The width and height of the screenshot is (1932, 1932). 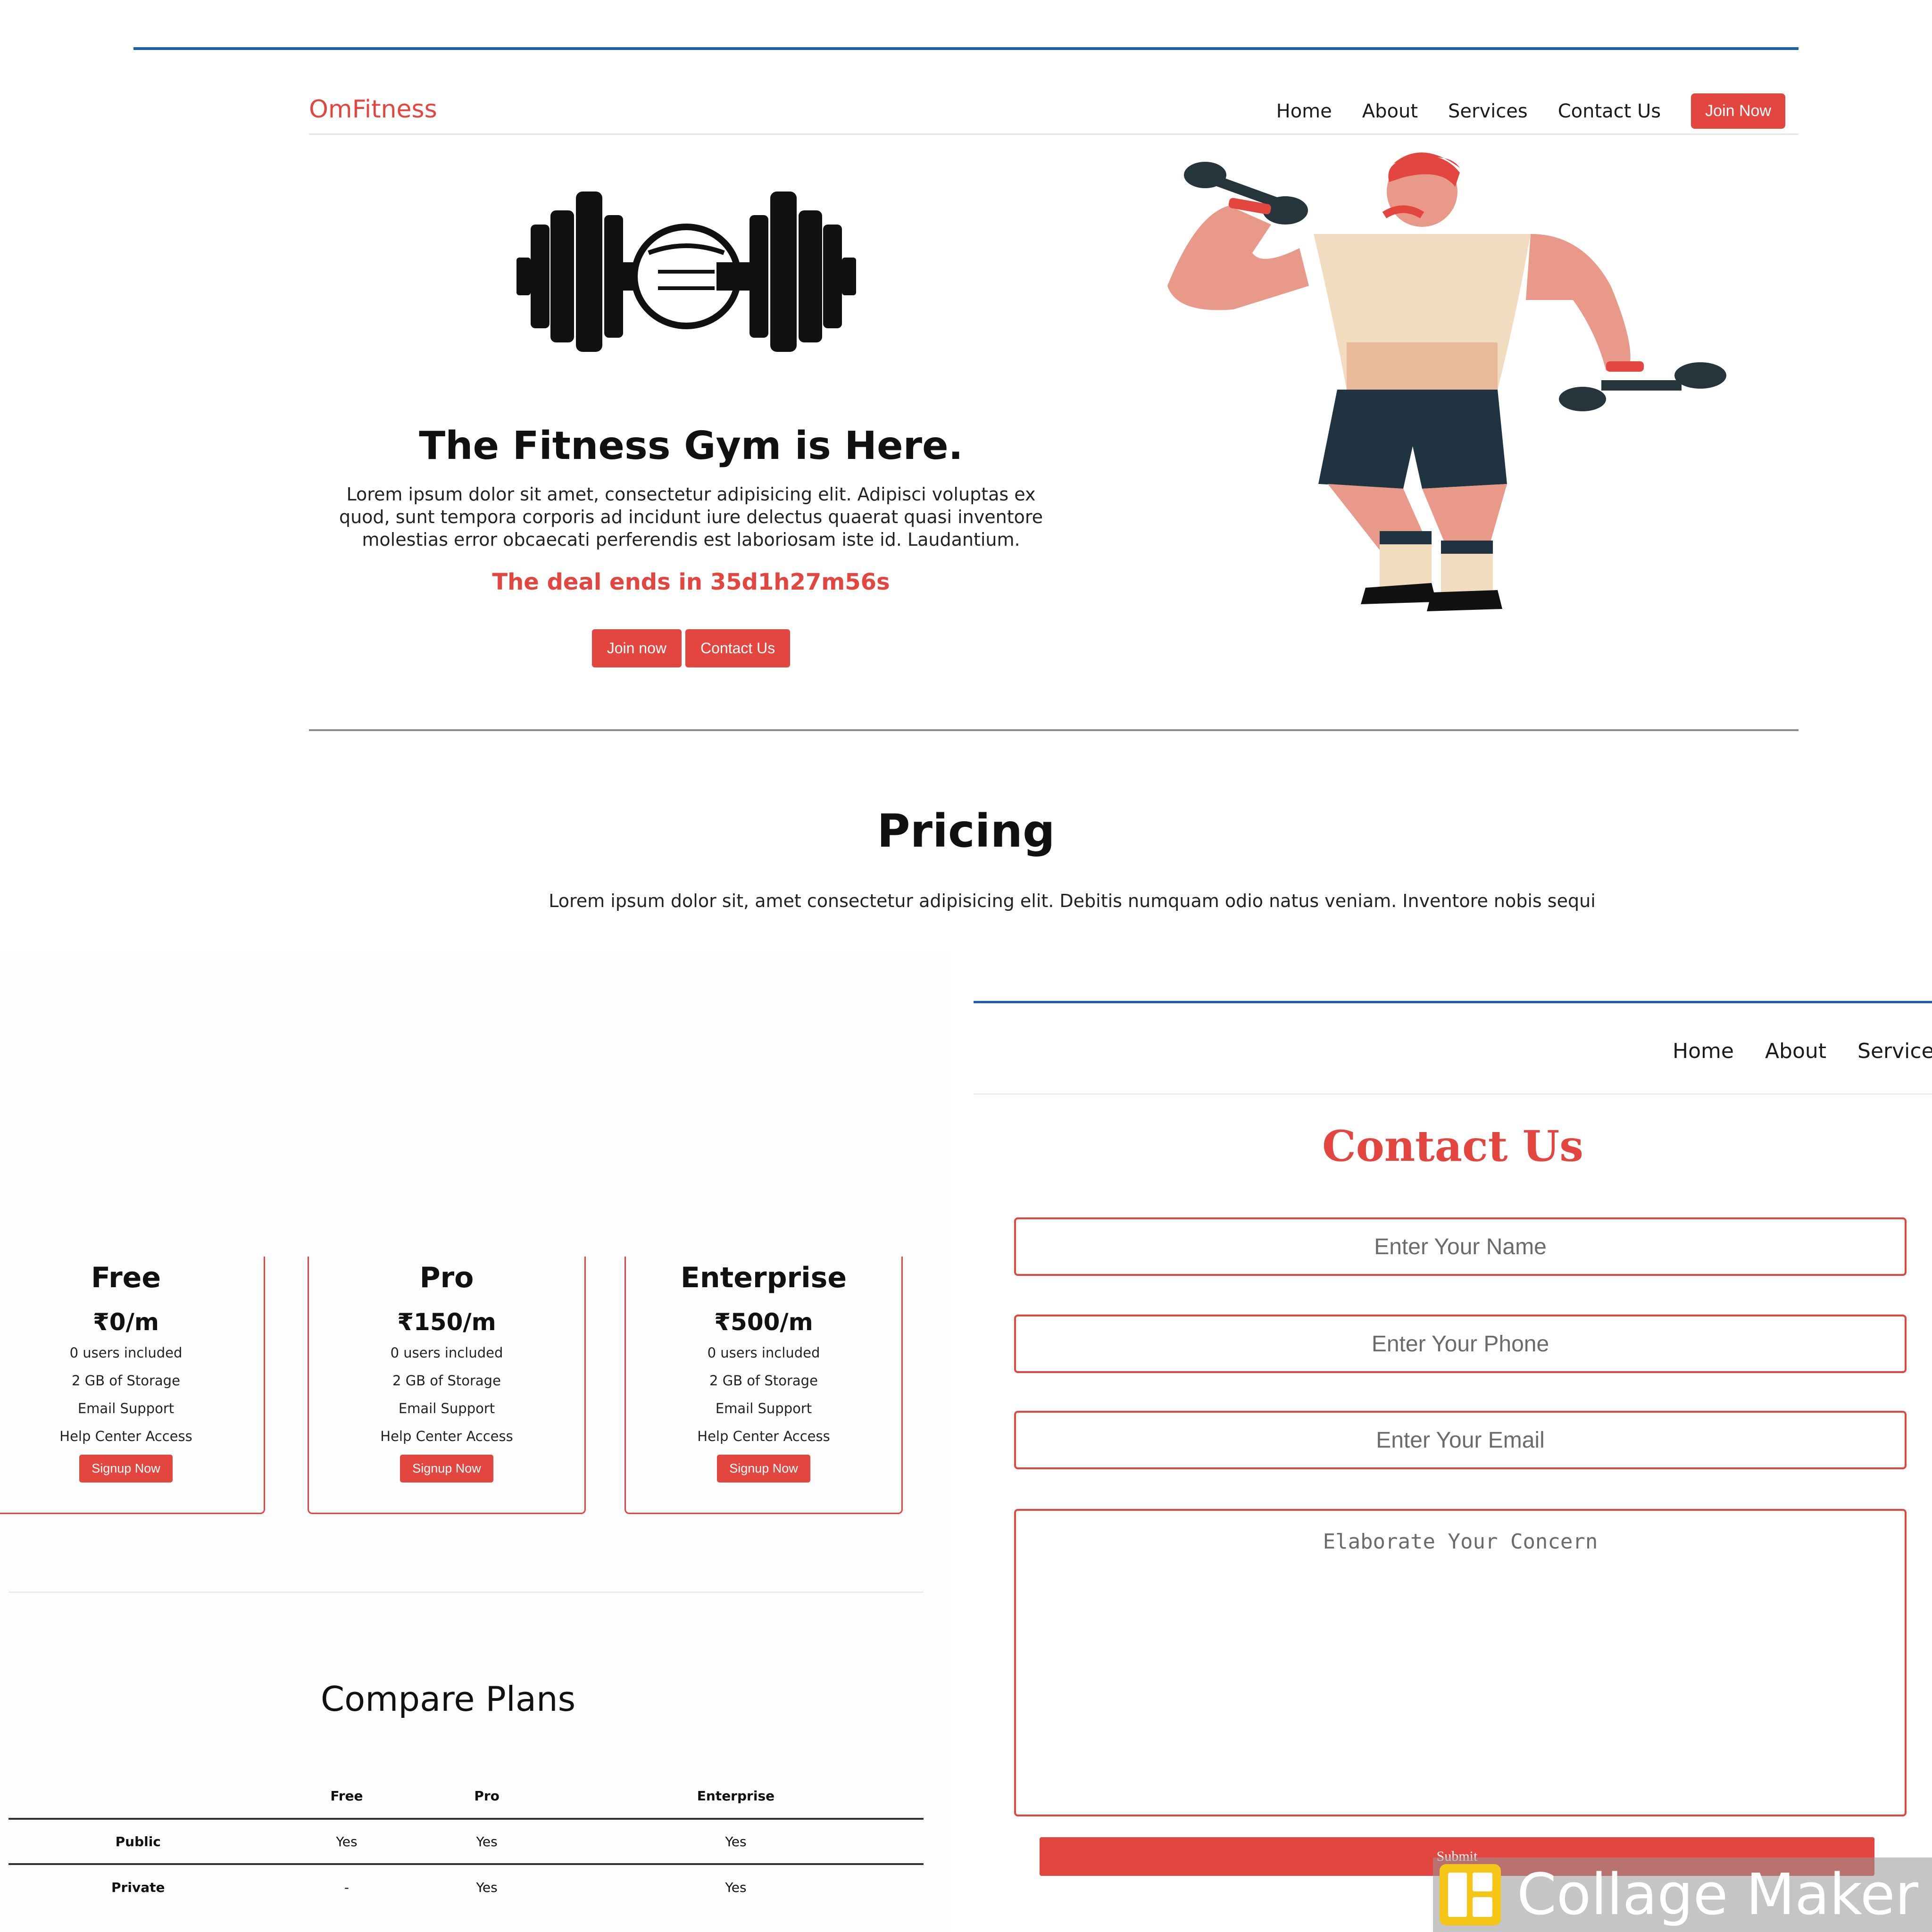 I want to click on plan-name: Pro, so click(x=447, y=1277).